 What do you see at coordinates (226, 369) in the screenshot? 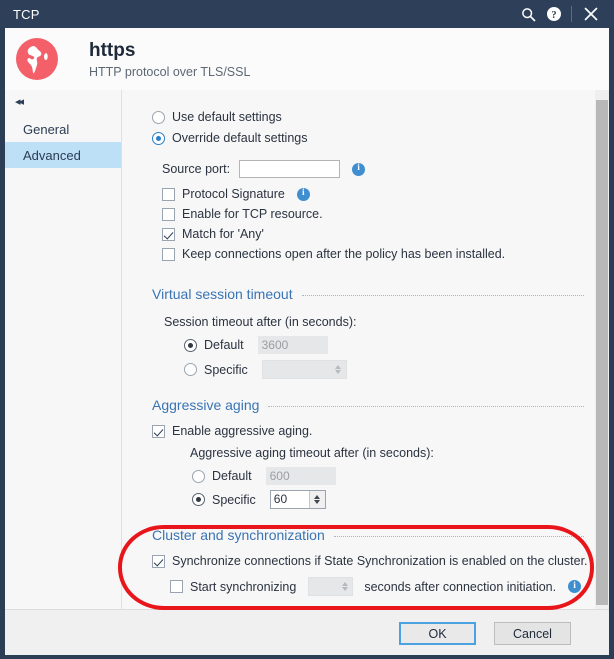
I see `session-timeout-specific-label: Specific` at bounding box center [226, 369].